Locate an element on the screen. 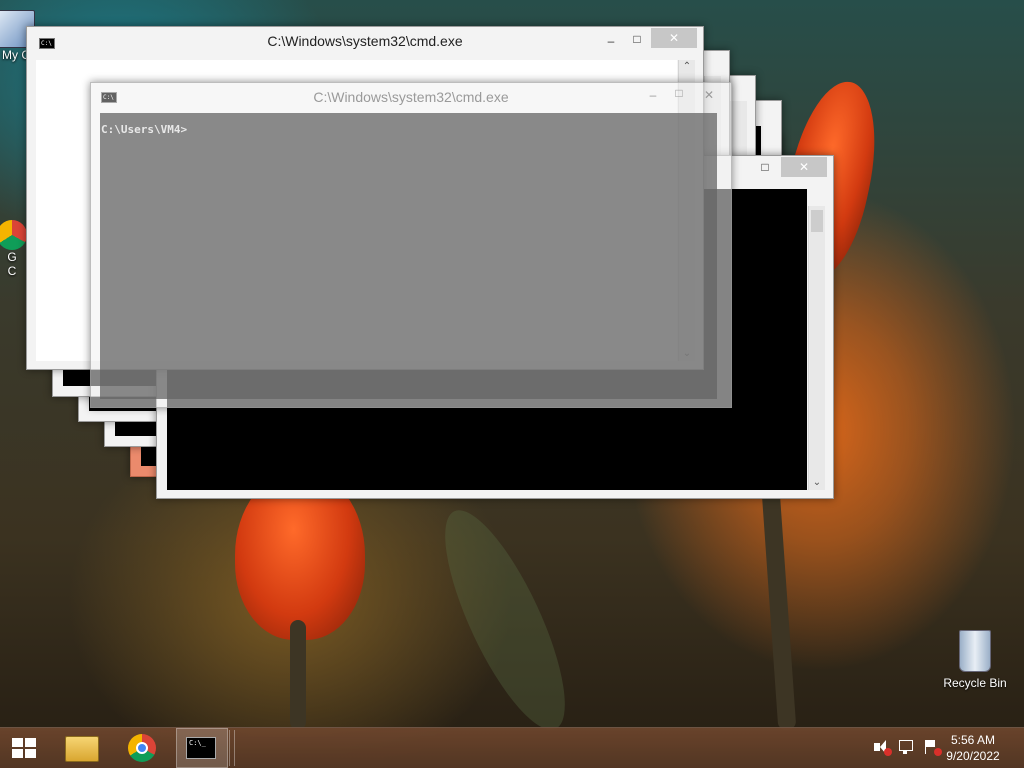 This screenshot has width=1024, height=768. wallpaper-stem-right is located at coordinates (779, 610).